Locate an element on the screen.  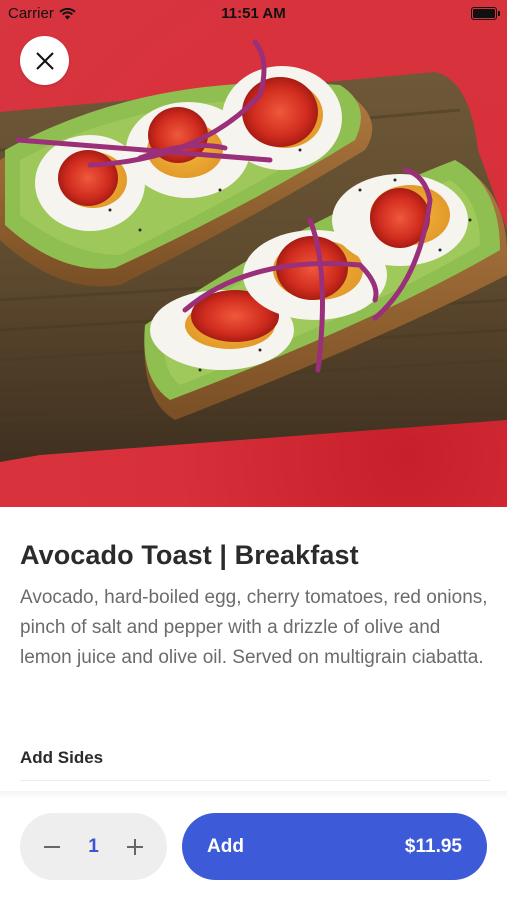
status-time: 11:51 AM is located at coordinates (253, 13).